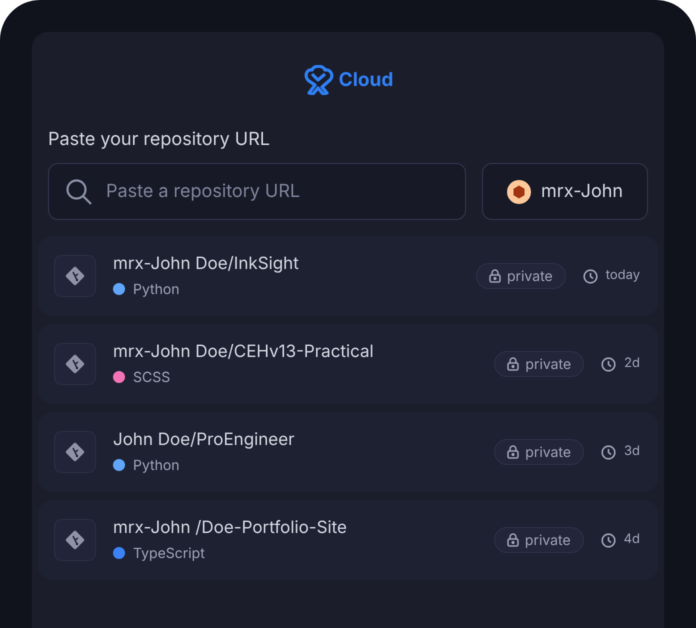 Image resolution: width=696 pixels, height=628 pixels. Describe the element at coordinates (348, 452) in the screenshot. I see `repository-card: John Doe/ProEngineer Python private 3d` at that location.